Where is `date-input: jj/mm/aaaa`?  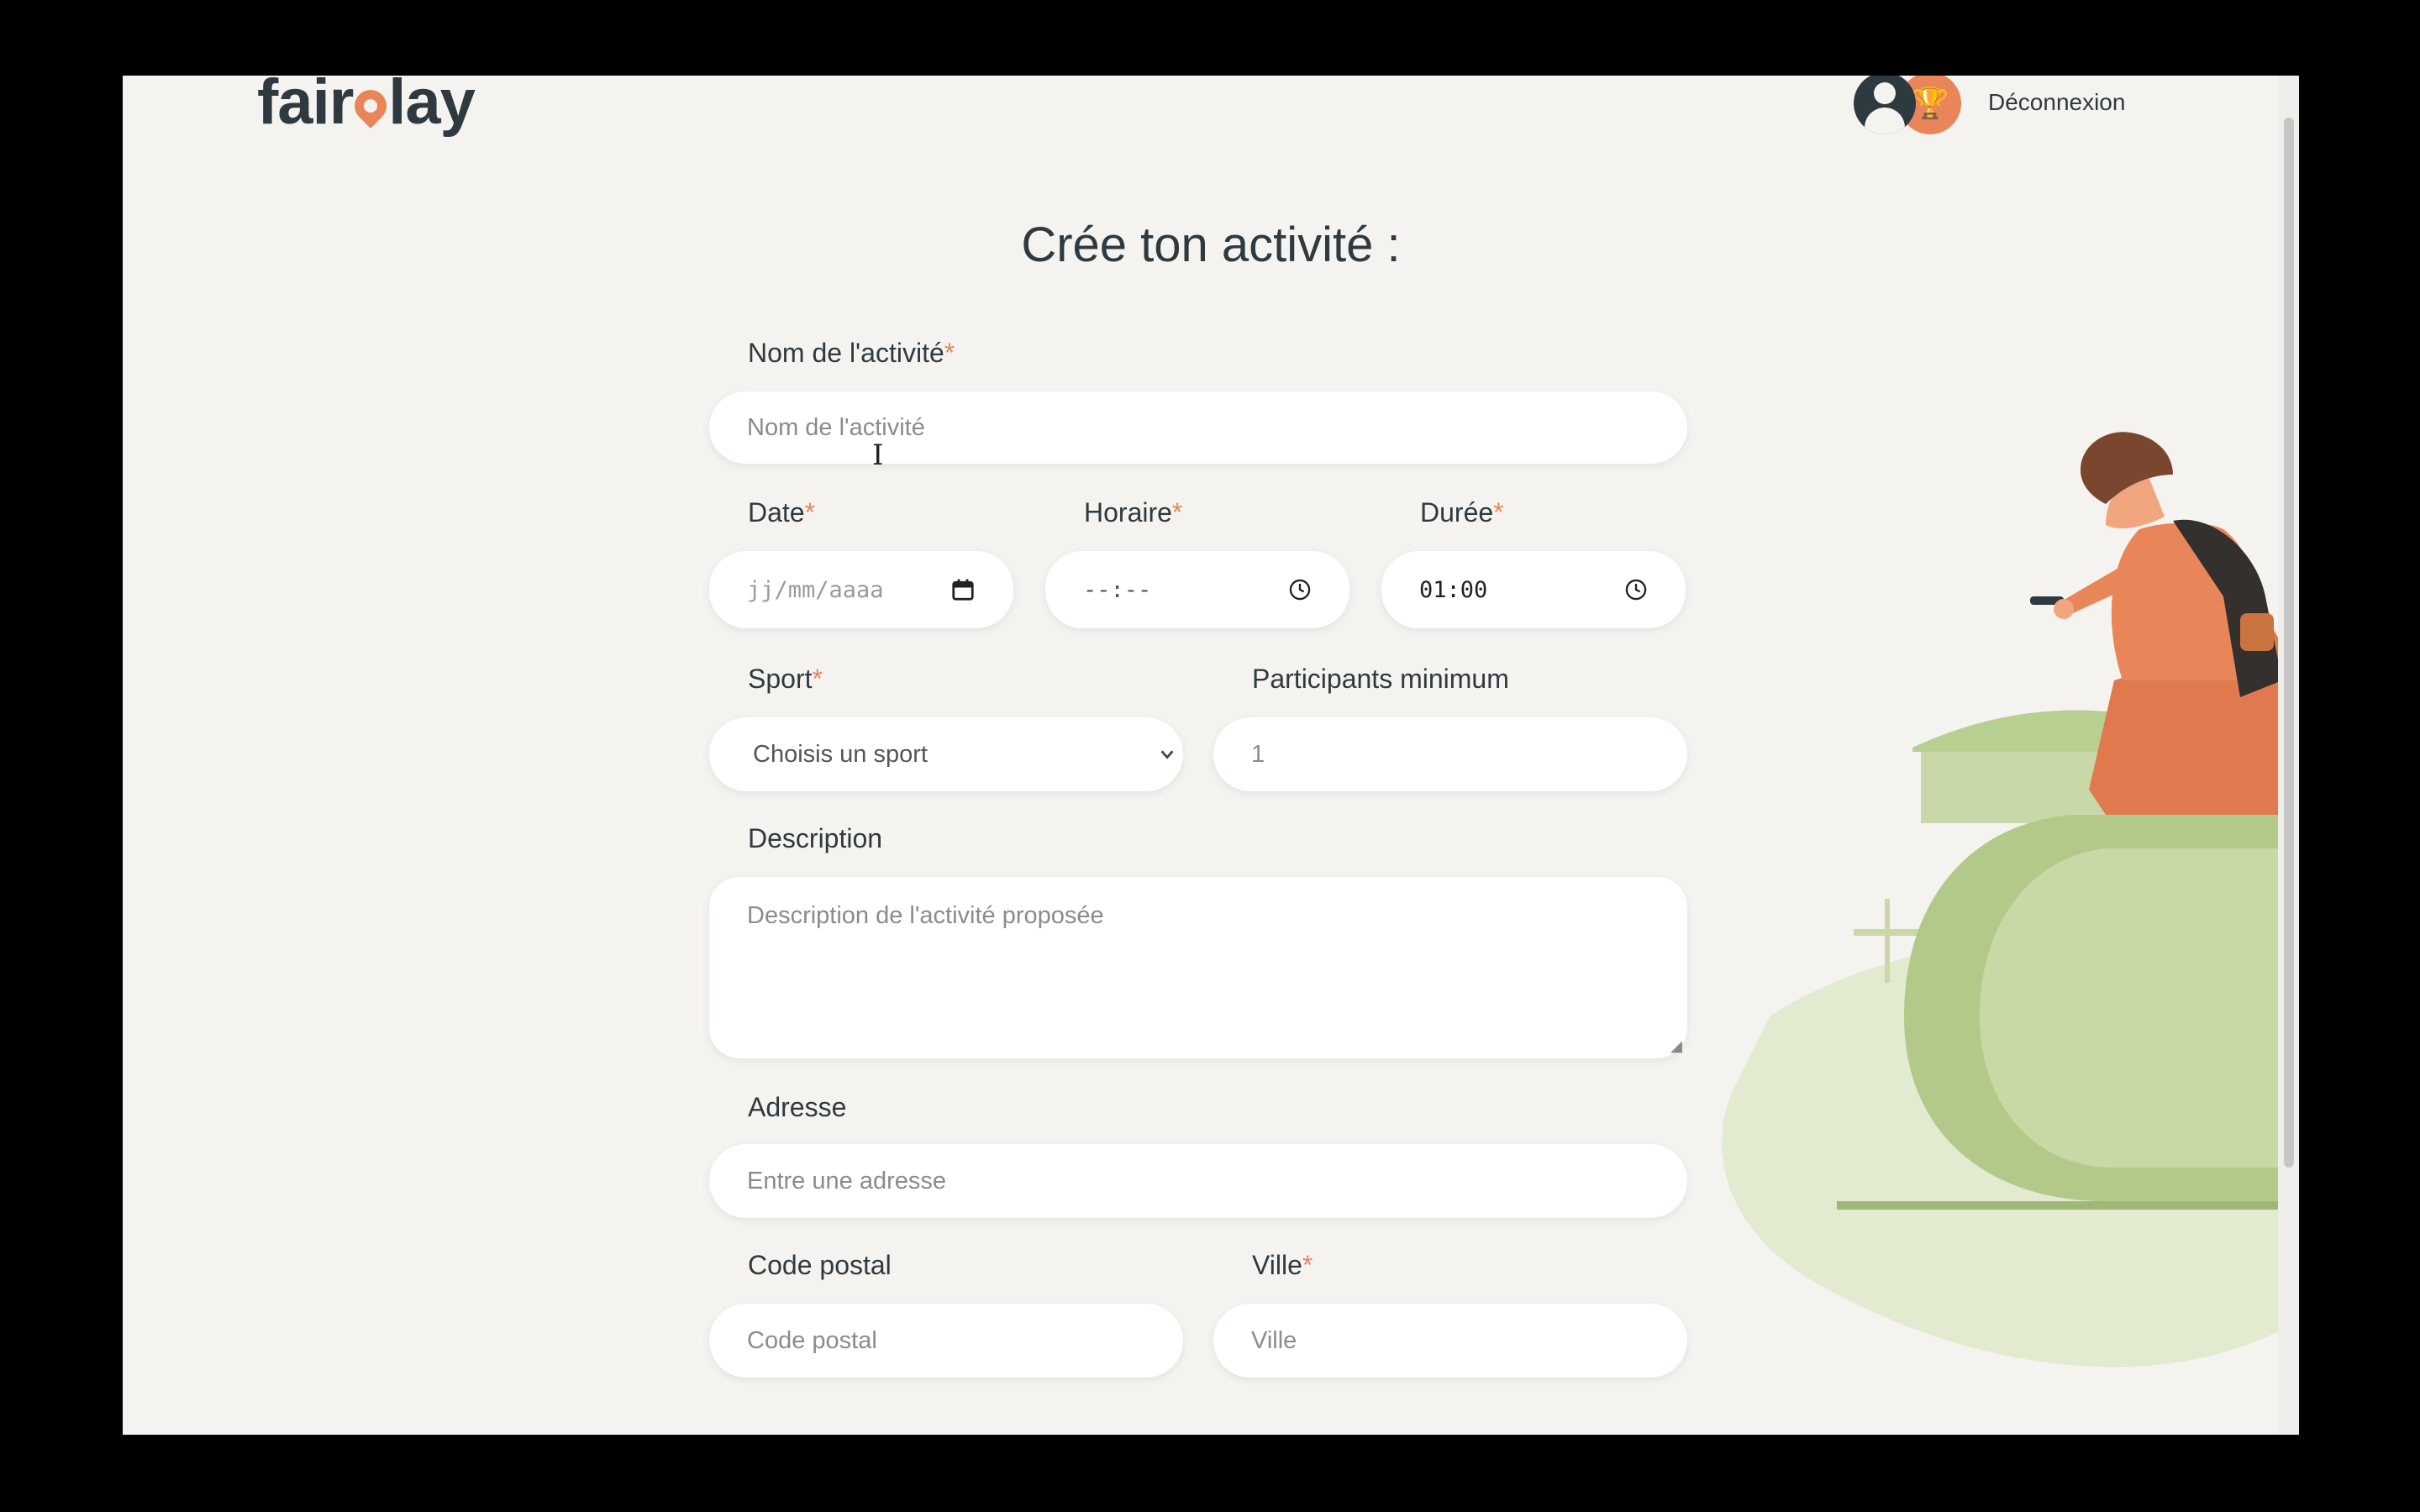 date-input: jj/mm/aaaa is located at coordinates (861, 589).